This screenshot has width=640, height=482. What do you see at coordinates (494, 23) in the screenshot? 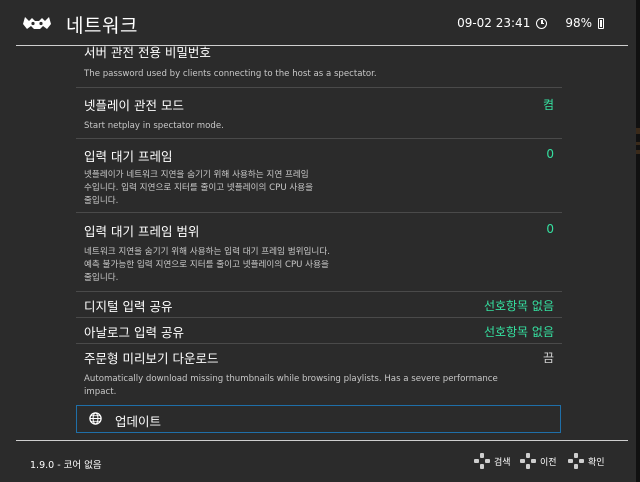
I see `datetime-text: 09-02 23:41` at bounding box center [494, 23].